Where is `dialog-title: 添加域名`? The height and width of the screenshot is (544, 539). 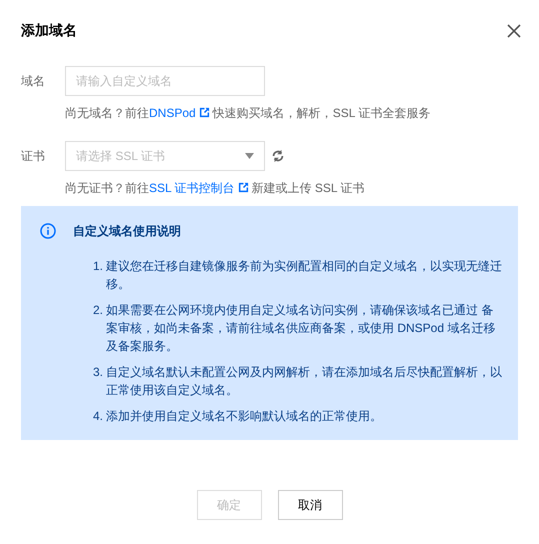
dialog-title: 添加域名 is located at coordinates (49, 30).